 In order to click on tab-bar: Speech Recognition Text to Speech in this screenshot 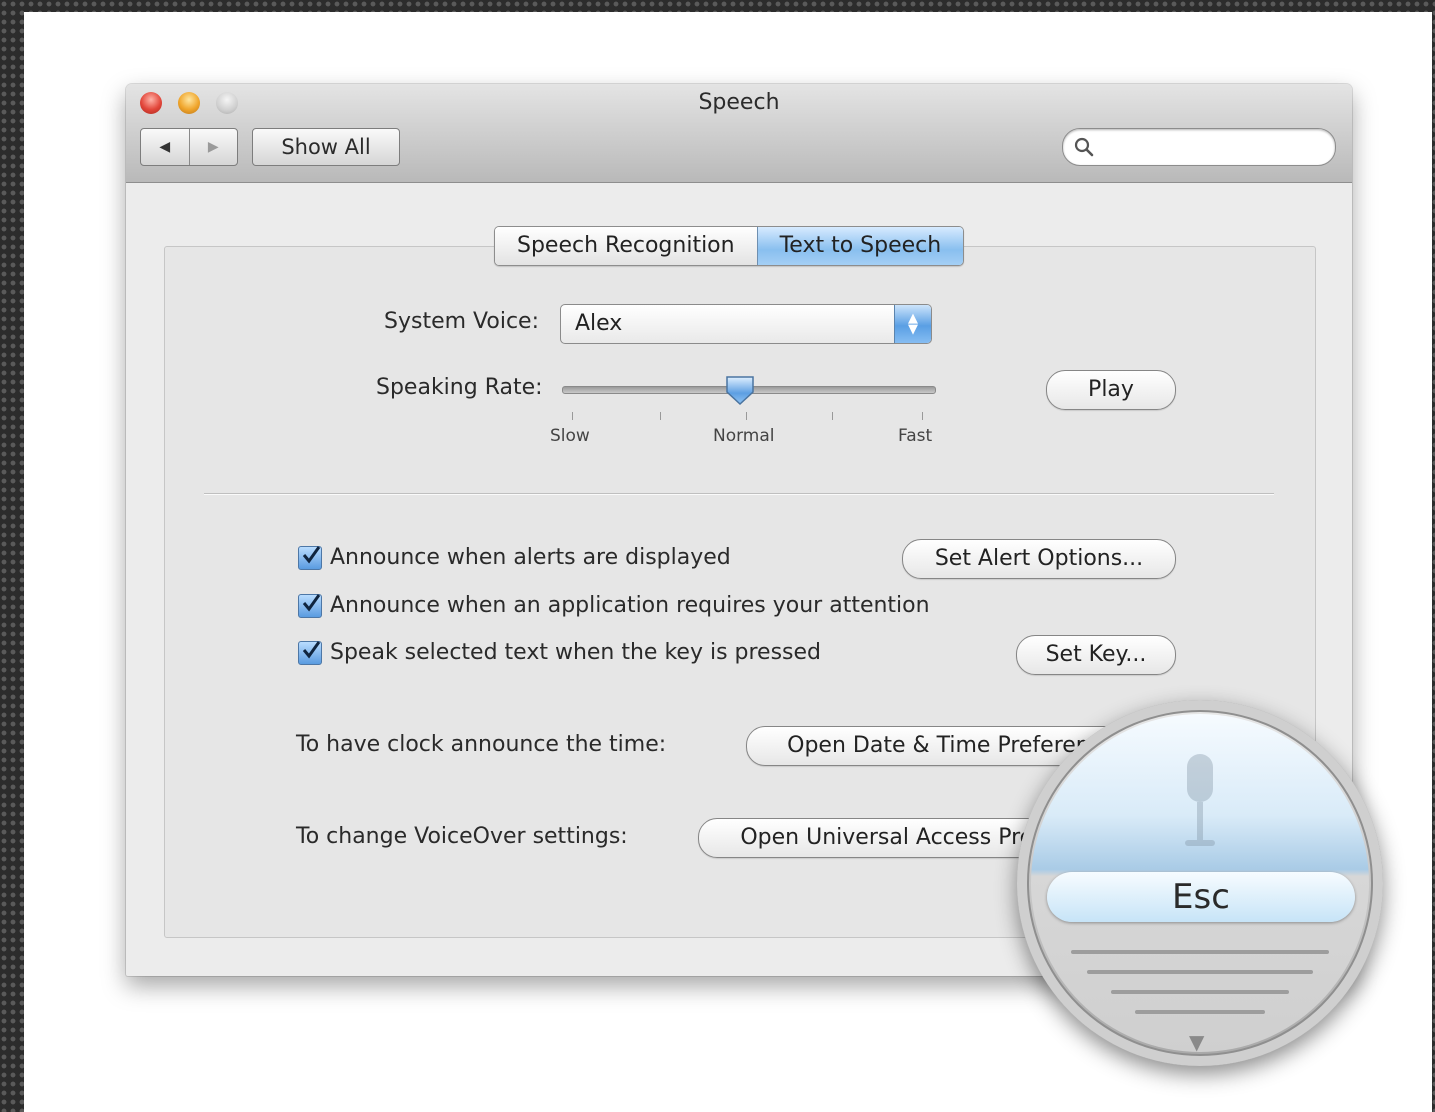, I will do `click(729, 246)`.